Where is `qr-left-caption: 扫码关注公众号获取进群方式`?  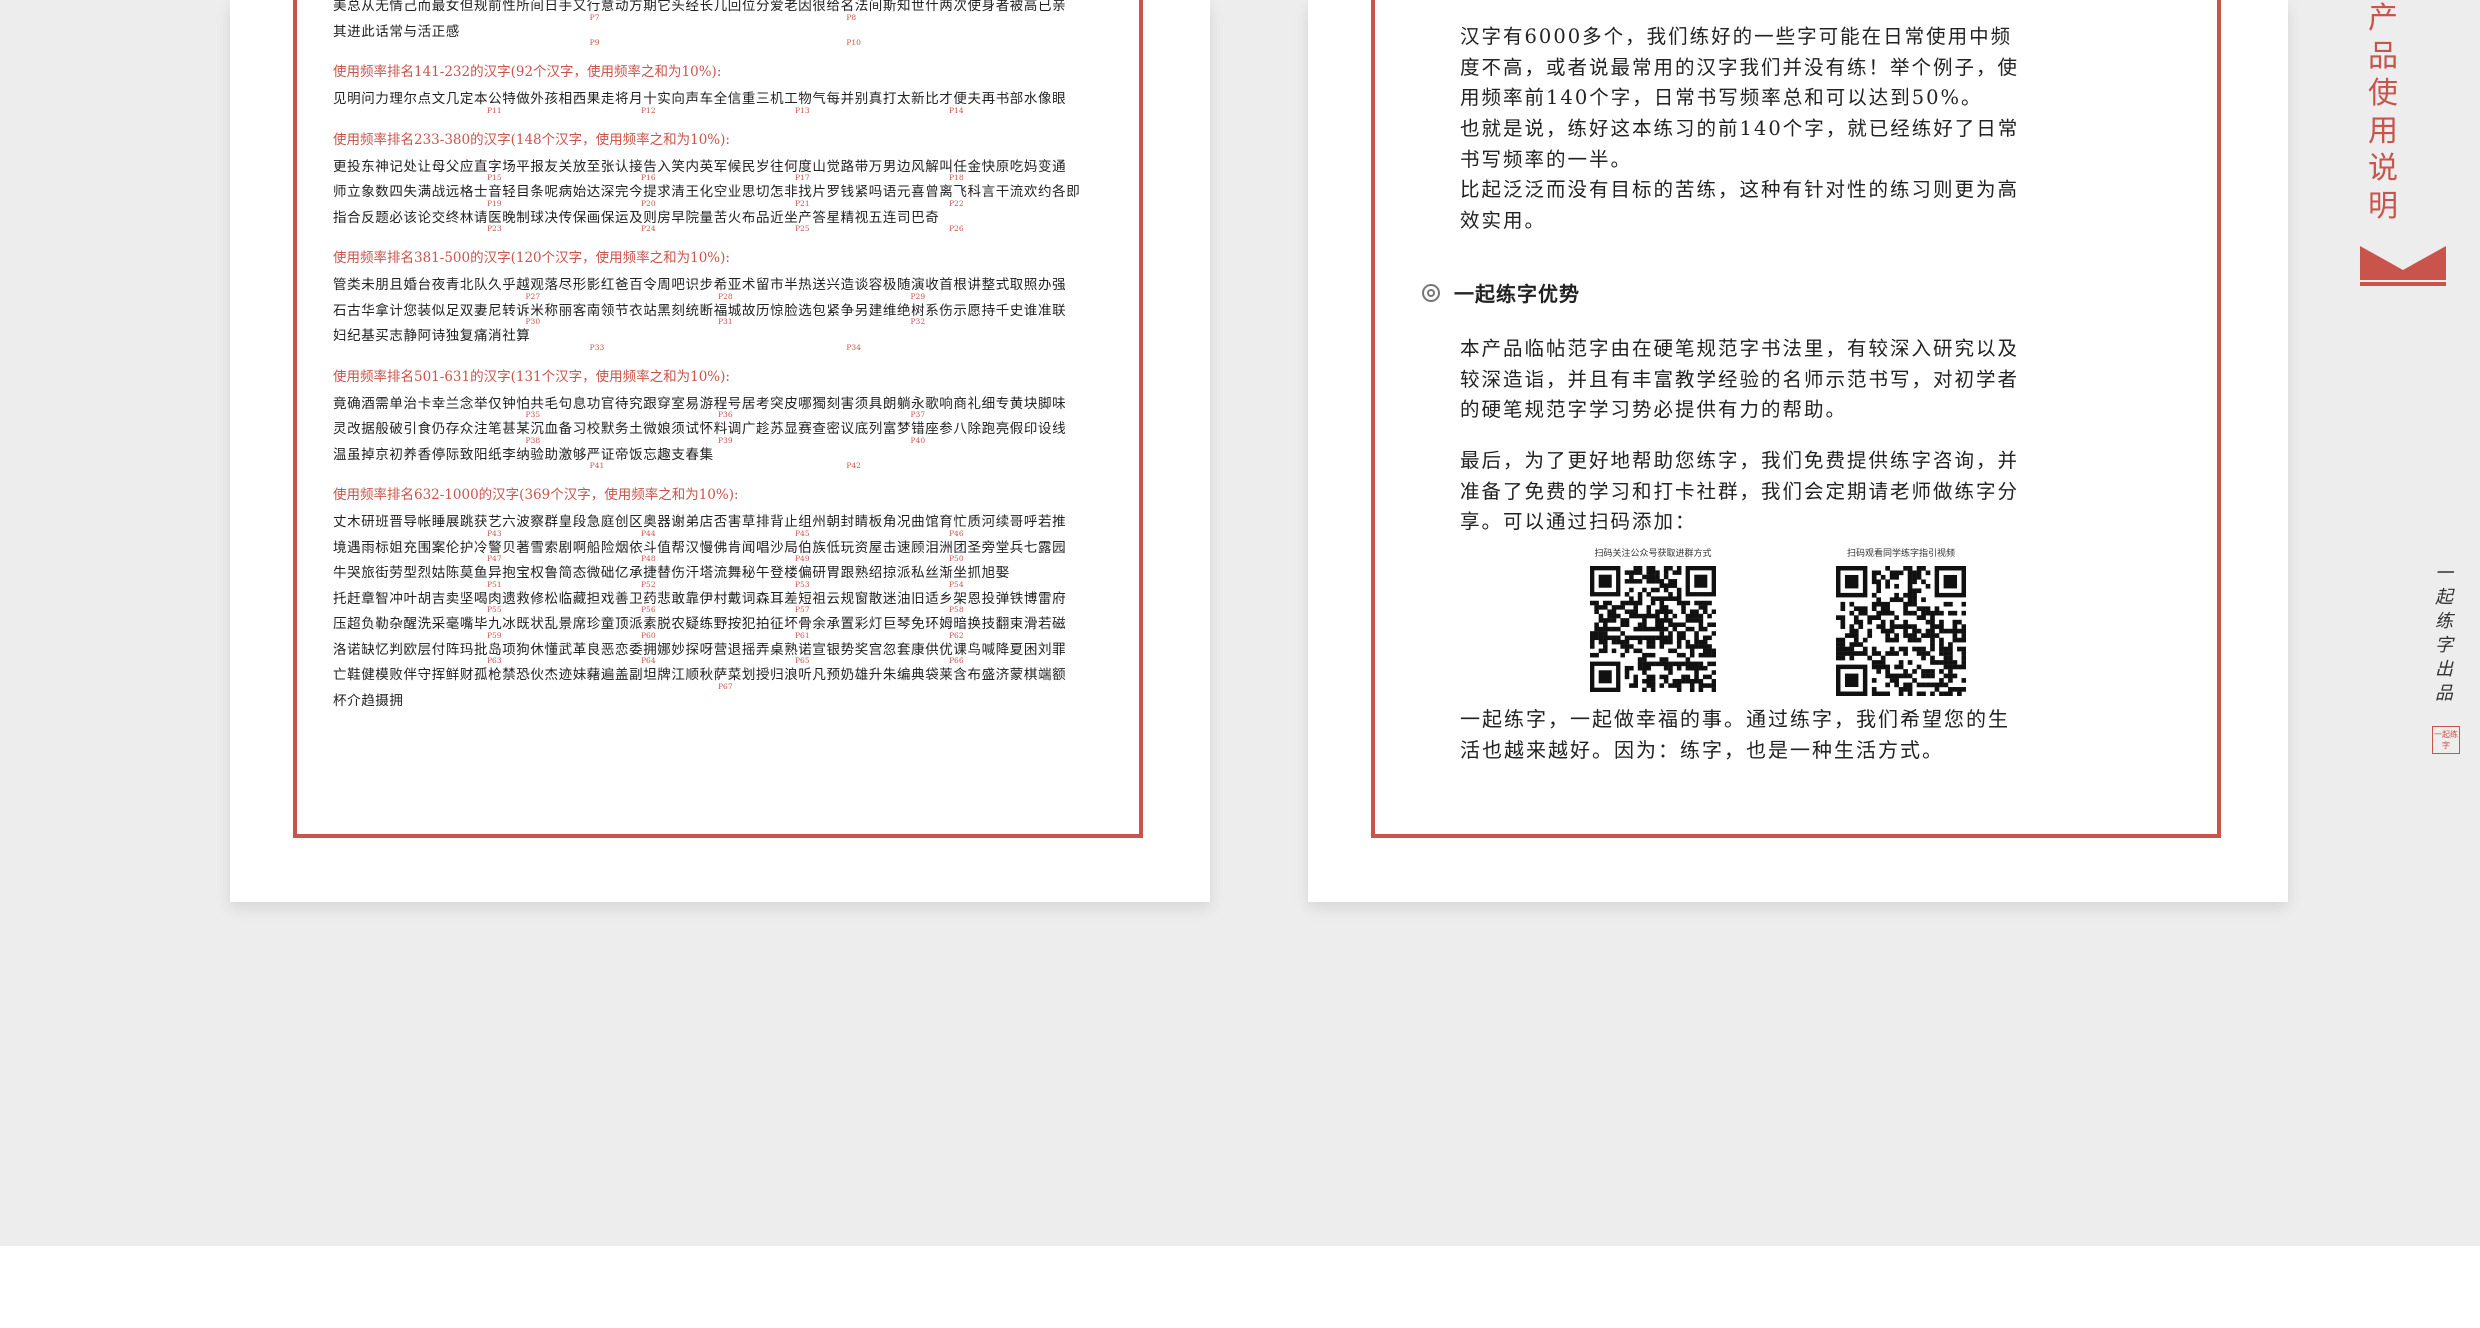 qr-left-caption: 扫码关注公众号获取进群方式 is located at coordinates (1653, 554).